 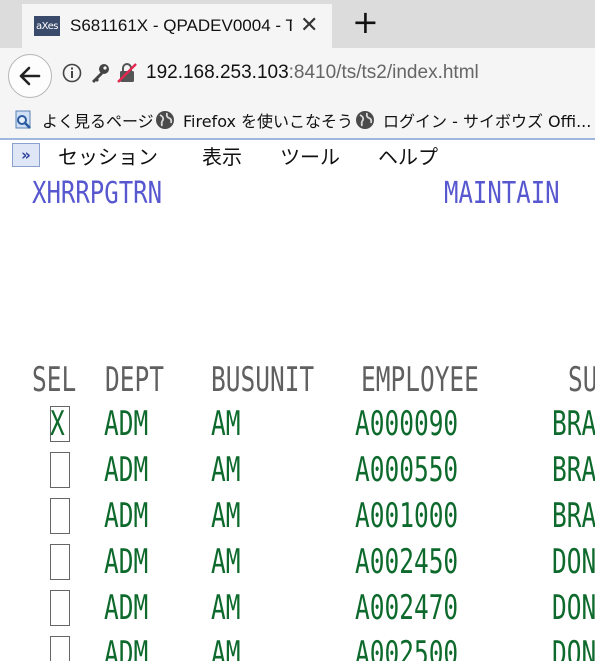 I want to click on cell-employee: A000090, so click(x=407, y=424).